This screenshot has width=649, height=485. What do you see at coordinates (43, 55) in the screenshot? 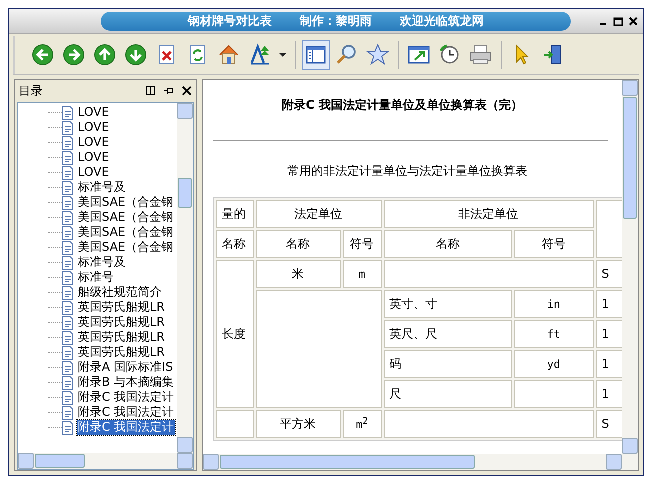
I see `back-icon` at bounding box center [43, 55].